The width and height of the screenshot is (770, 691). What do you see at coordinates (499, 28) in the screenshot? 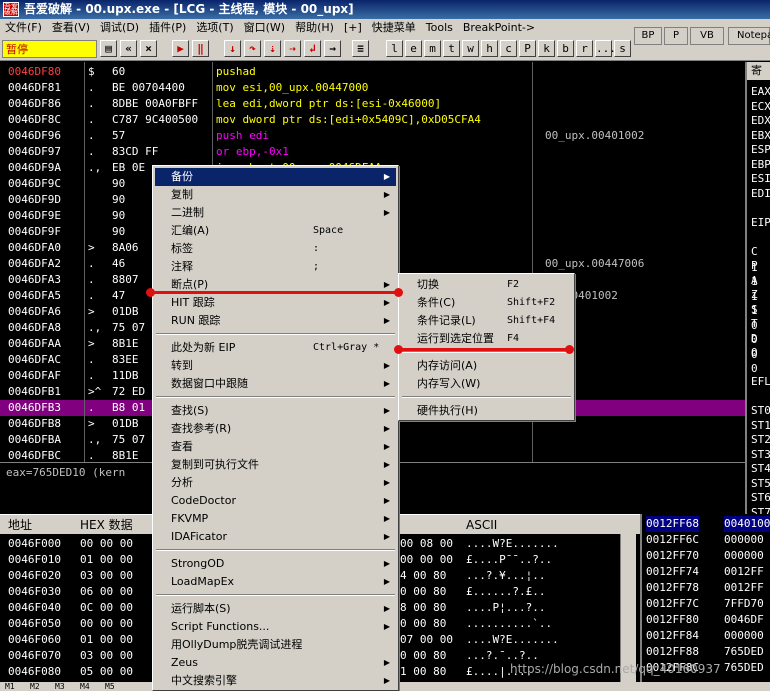
I see `menu-10: BreakPoint->` at bounding box center [499, 28].